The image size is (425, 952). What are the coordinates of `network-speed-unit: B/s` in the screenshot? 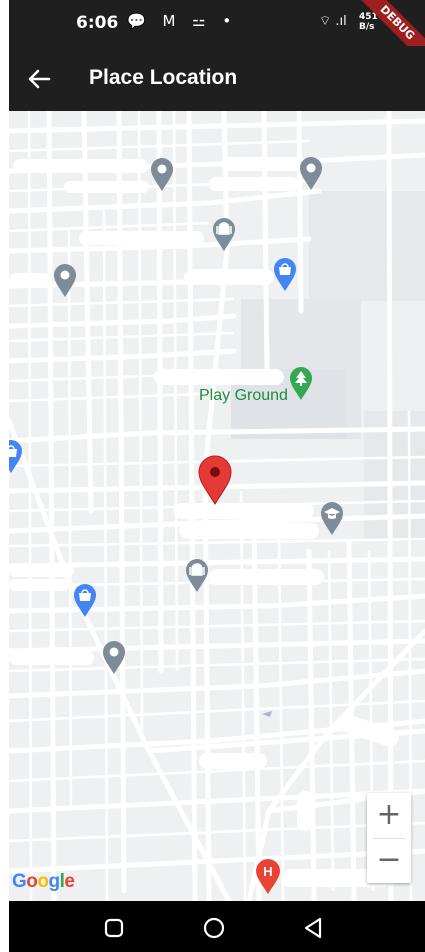 It's located at (367, 27).